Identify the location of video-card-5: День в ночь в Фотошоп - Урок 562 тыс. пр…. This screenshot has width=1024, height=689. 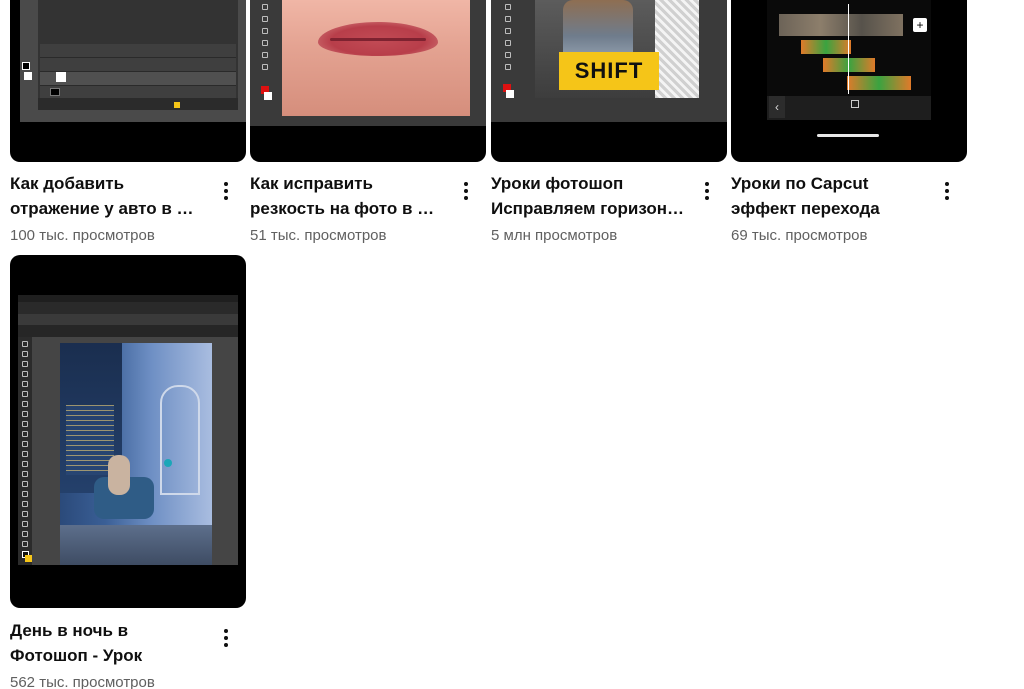
(128, 472).